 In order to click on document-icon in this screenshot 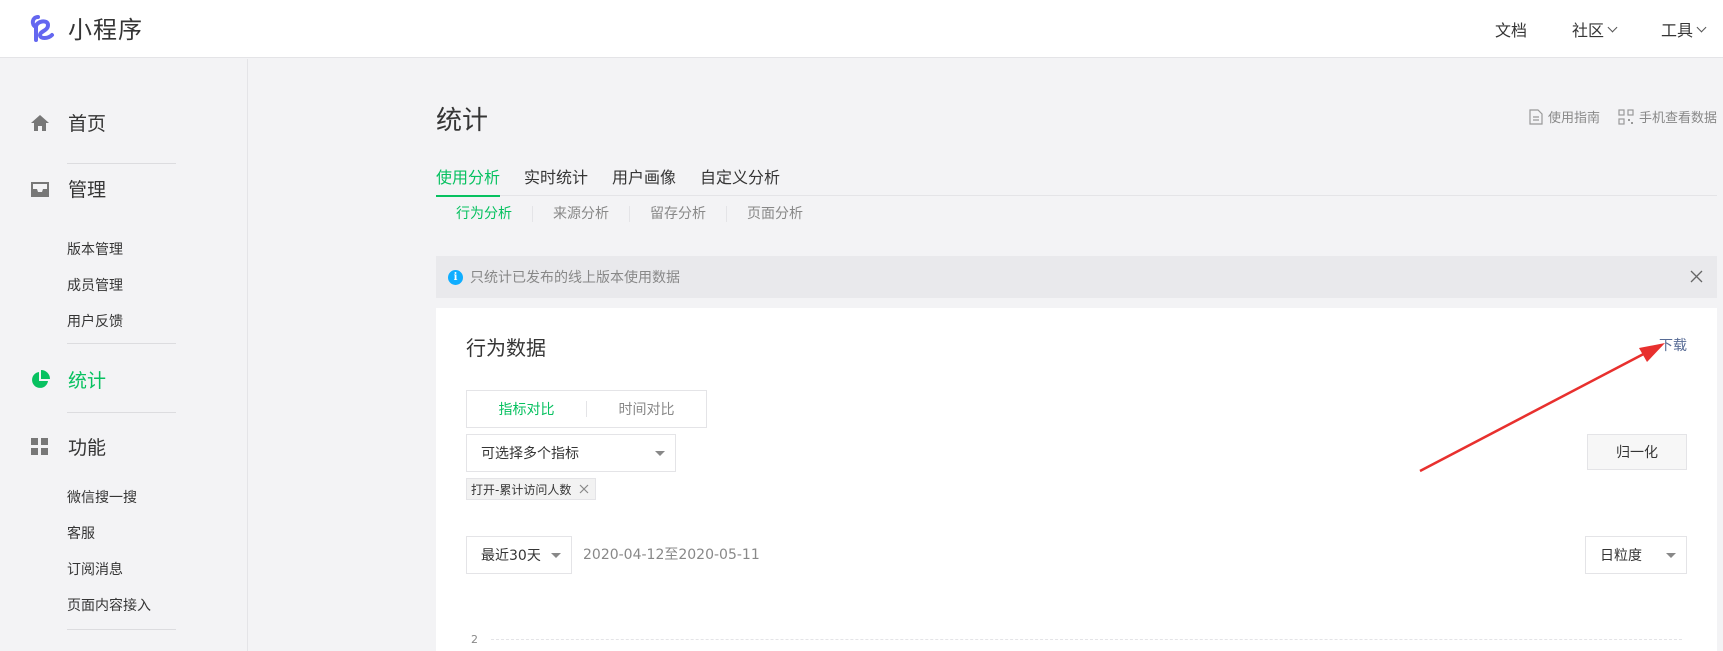, I will do `click(1536, 116)`.